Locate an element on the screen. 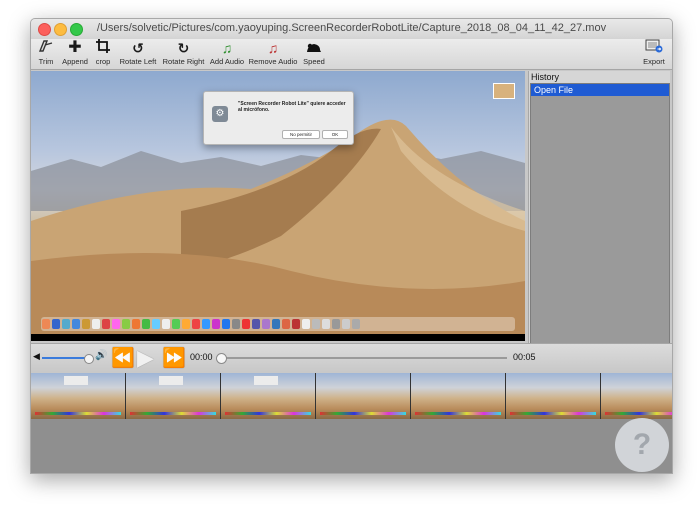 The image size is (700, 511). mac-dock is located at coordinates (278, 324).